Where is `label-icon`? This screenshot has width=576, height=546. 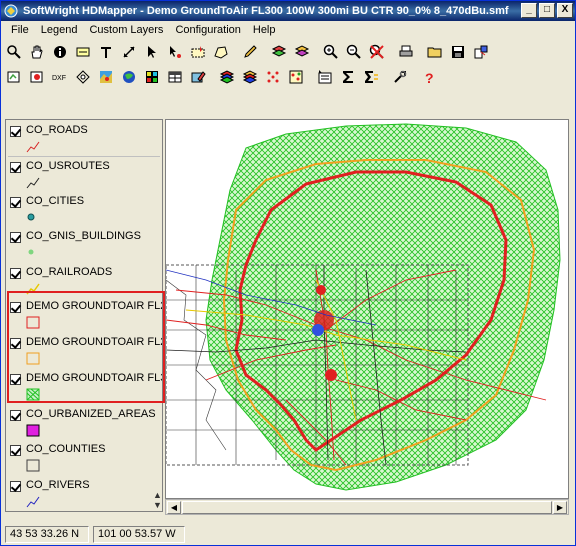 label-icon is located at coordinates (83, 52).